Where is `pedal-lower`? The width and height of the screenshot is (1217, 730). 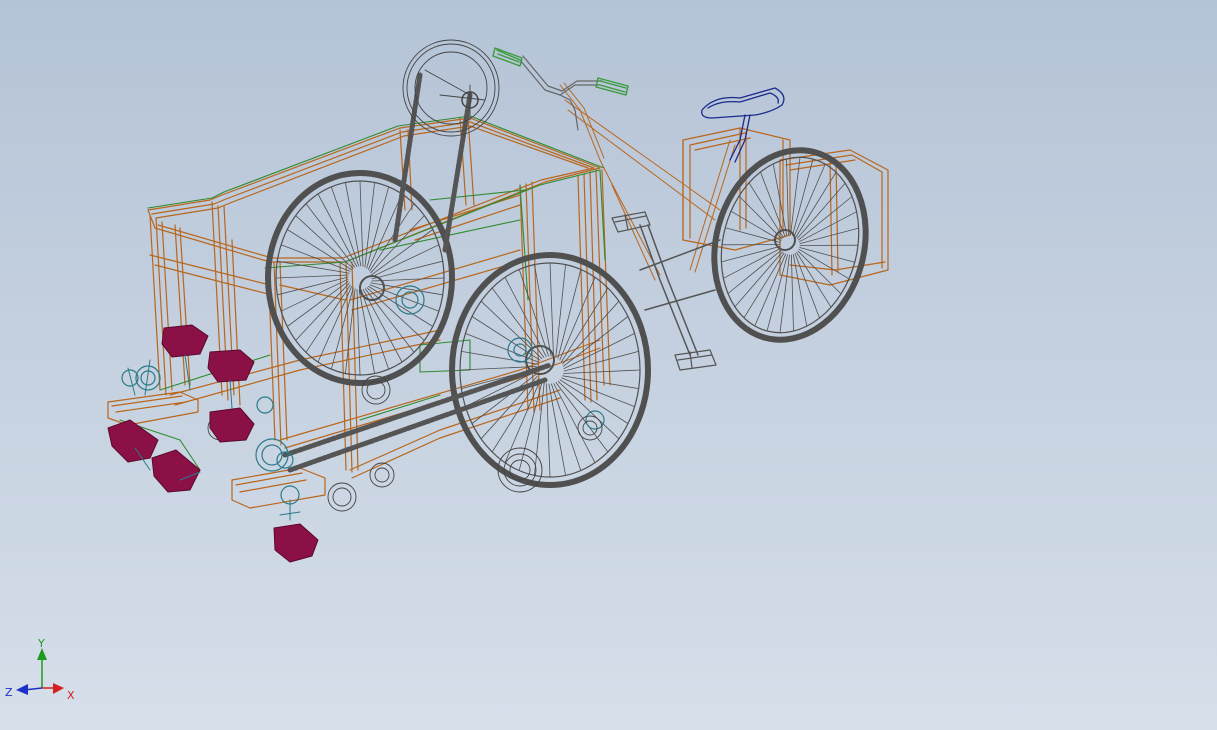
pedal-lower is located at coordinates (695, 360).